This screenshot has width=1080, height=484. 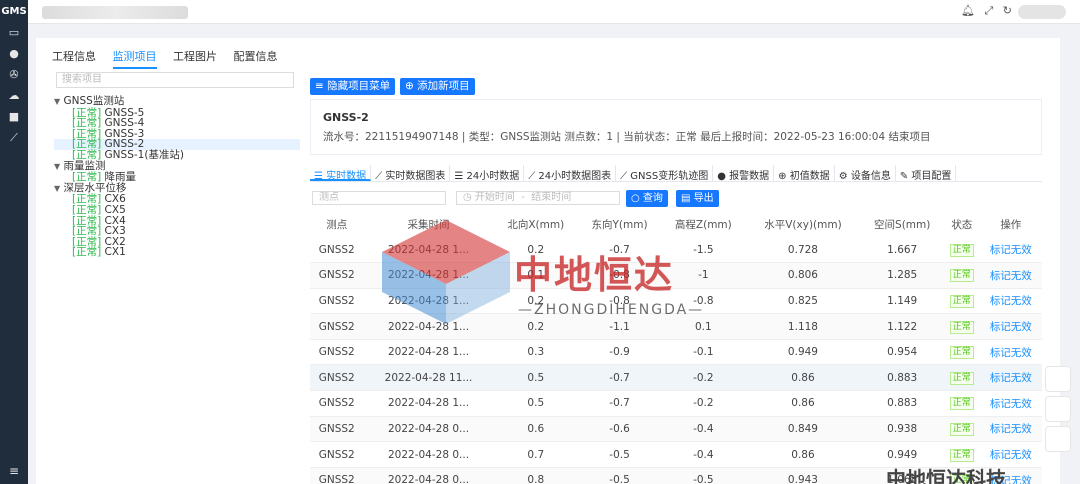 What do you see at coordinates (14, 471) in the screenshot?
I see `menu-icon: ≡` at bounding box center [14, 471].